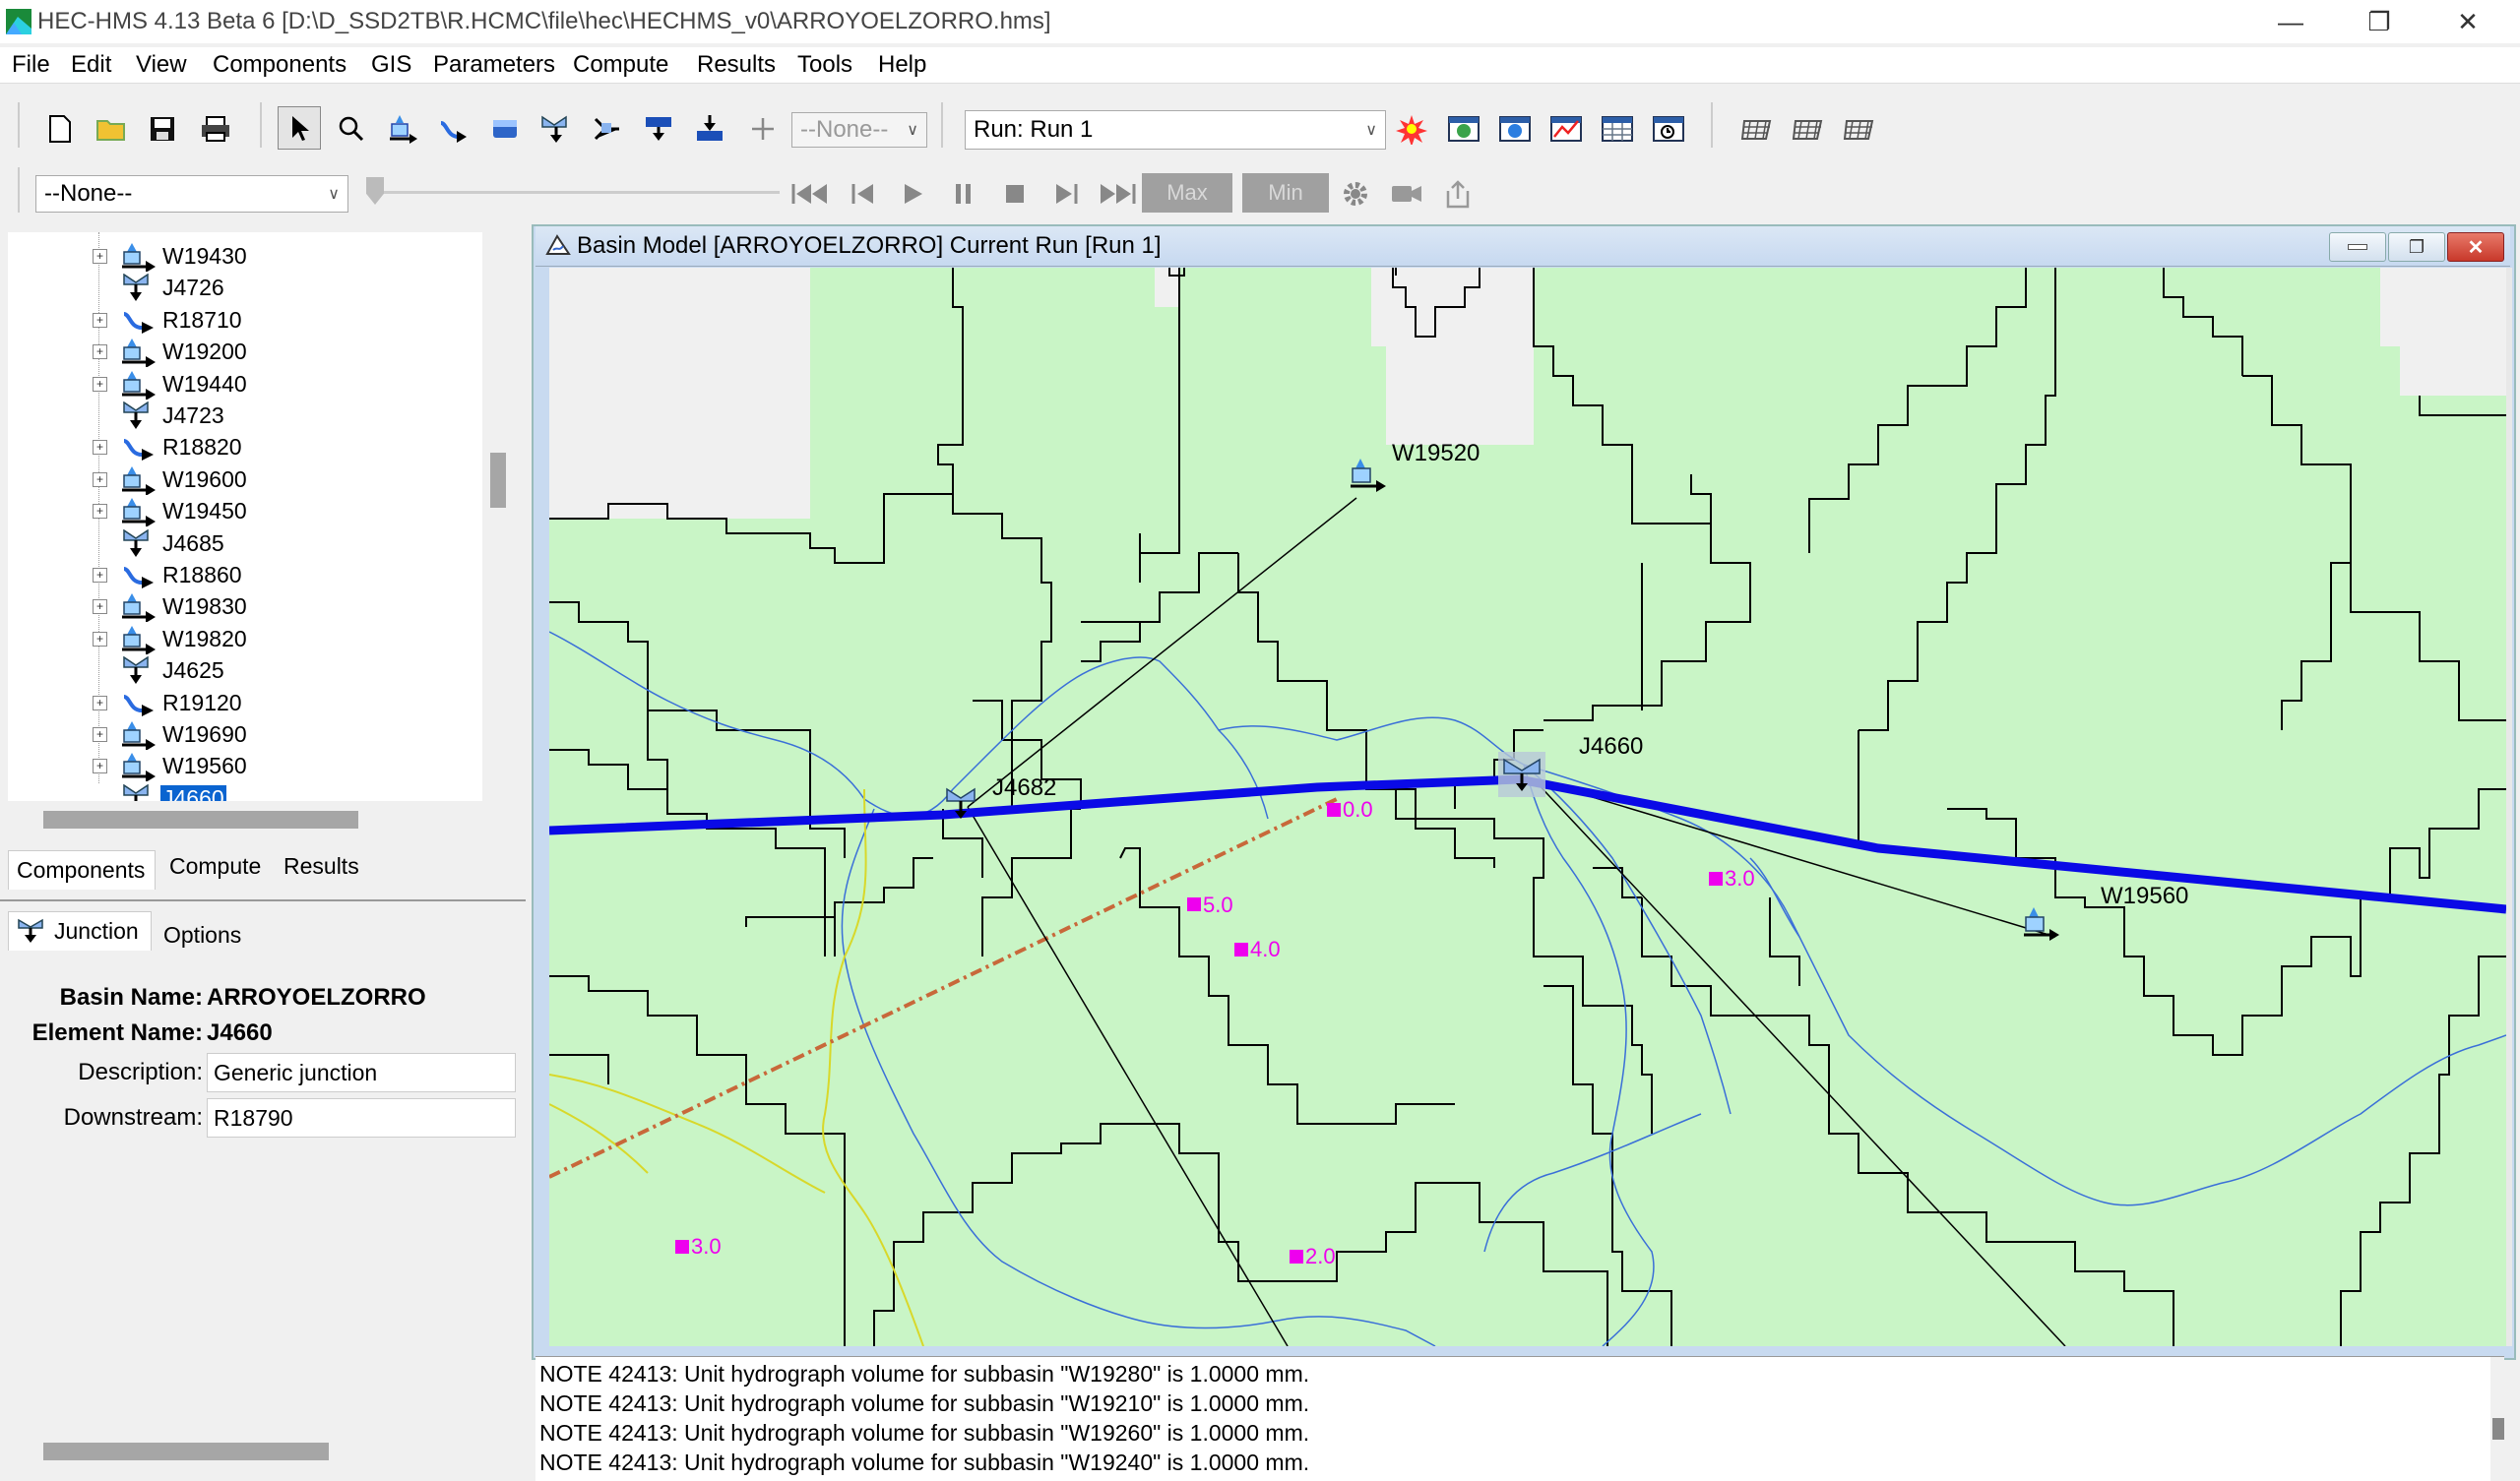 Image resolution: width=2520 pixels, height=1481 pixels. Describe the element at coordinates (1117, 194) in the screenshot. I see `last-step-button` at that location.